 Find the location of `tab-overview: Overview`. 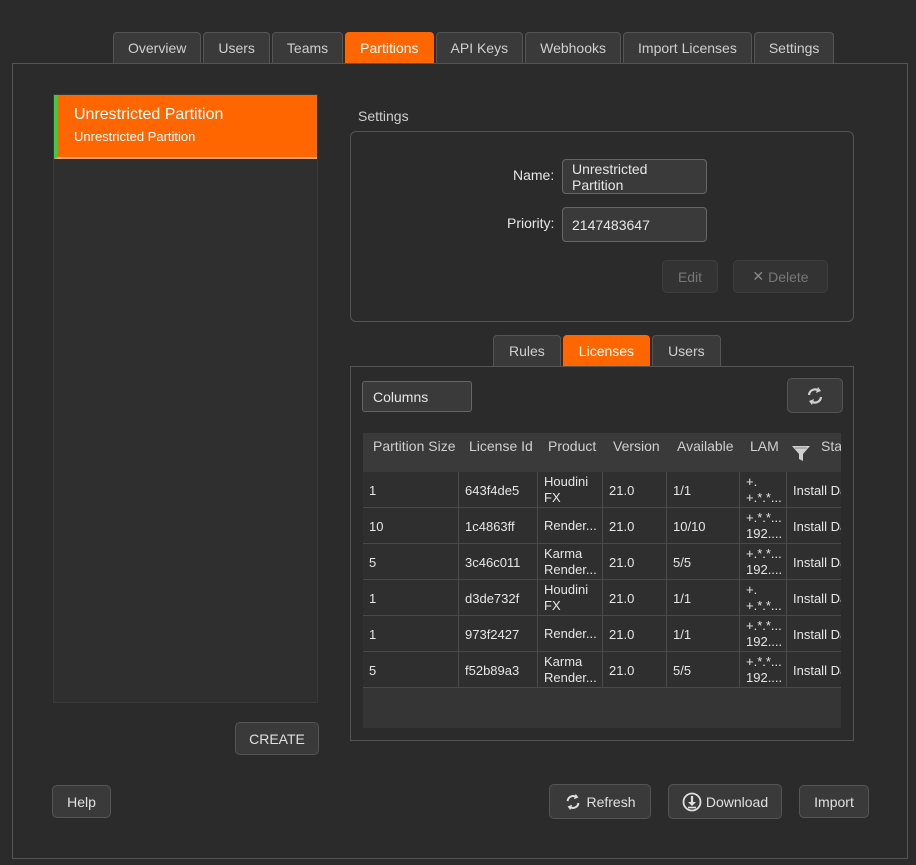

tab-overview: Overview is located at coordinates (157, 47).